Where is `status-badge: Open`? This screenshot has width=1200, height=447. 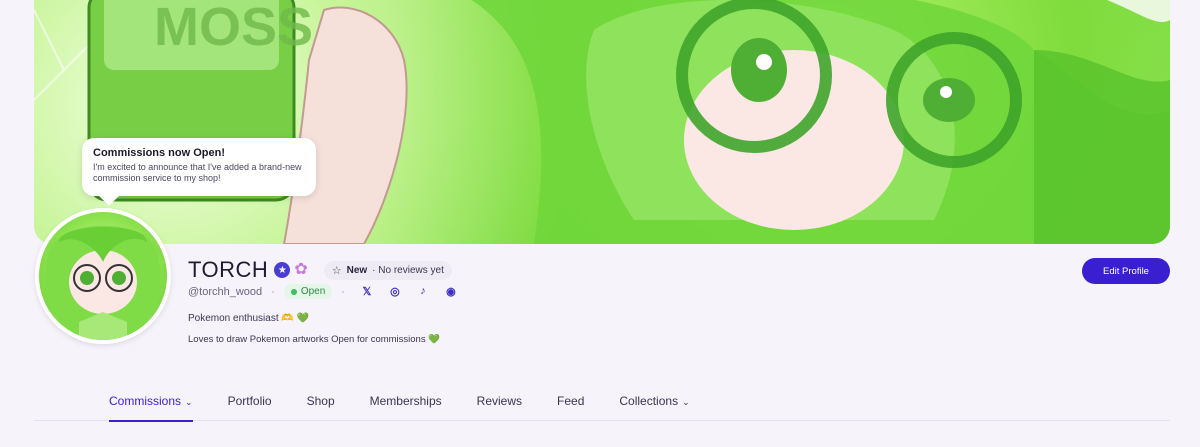
status-badge: Open is located at coordinates (308, 291).